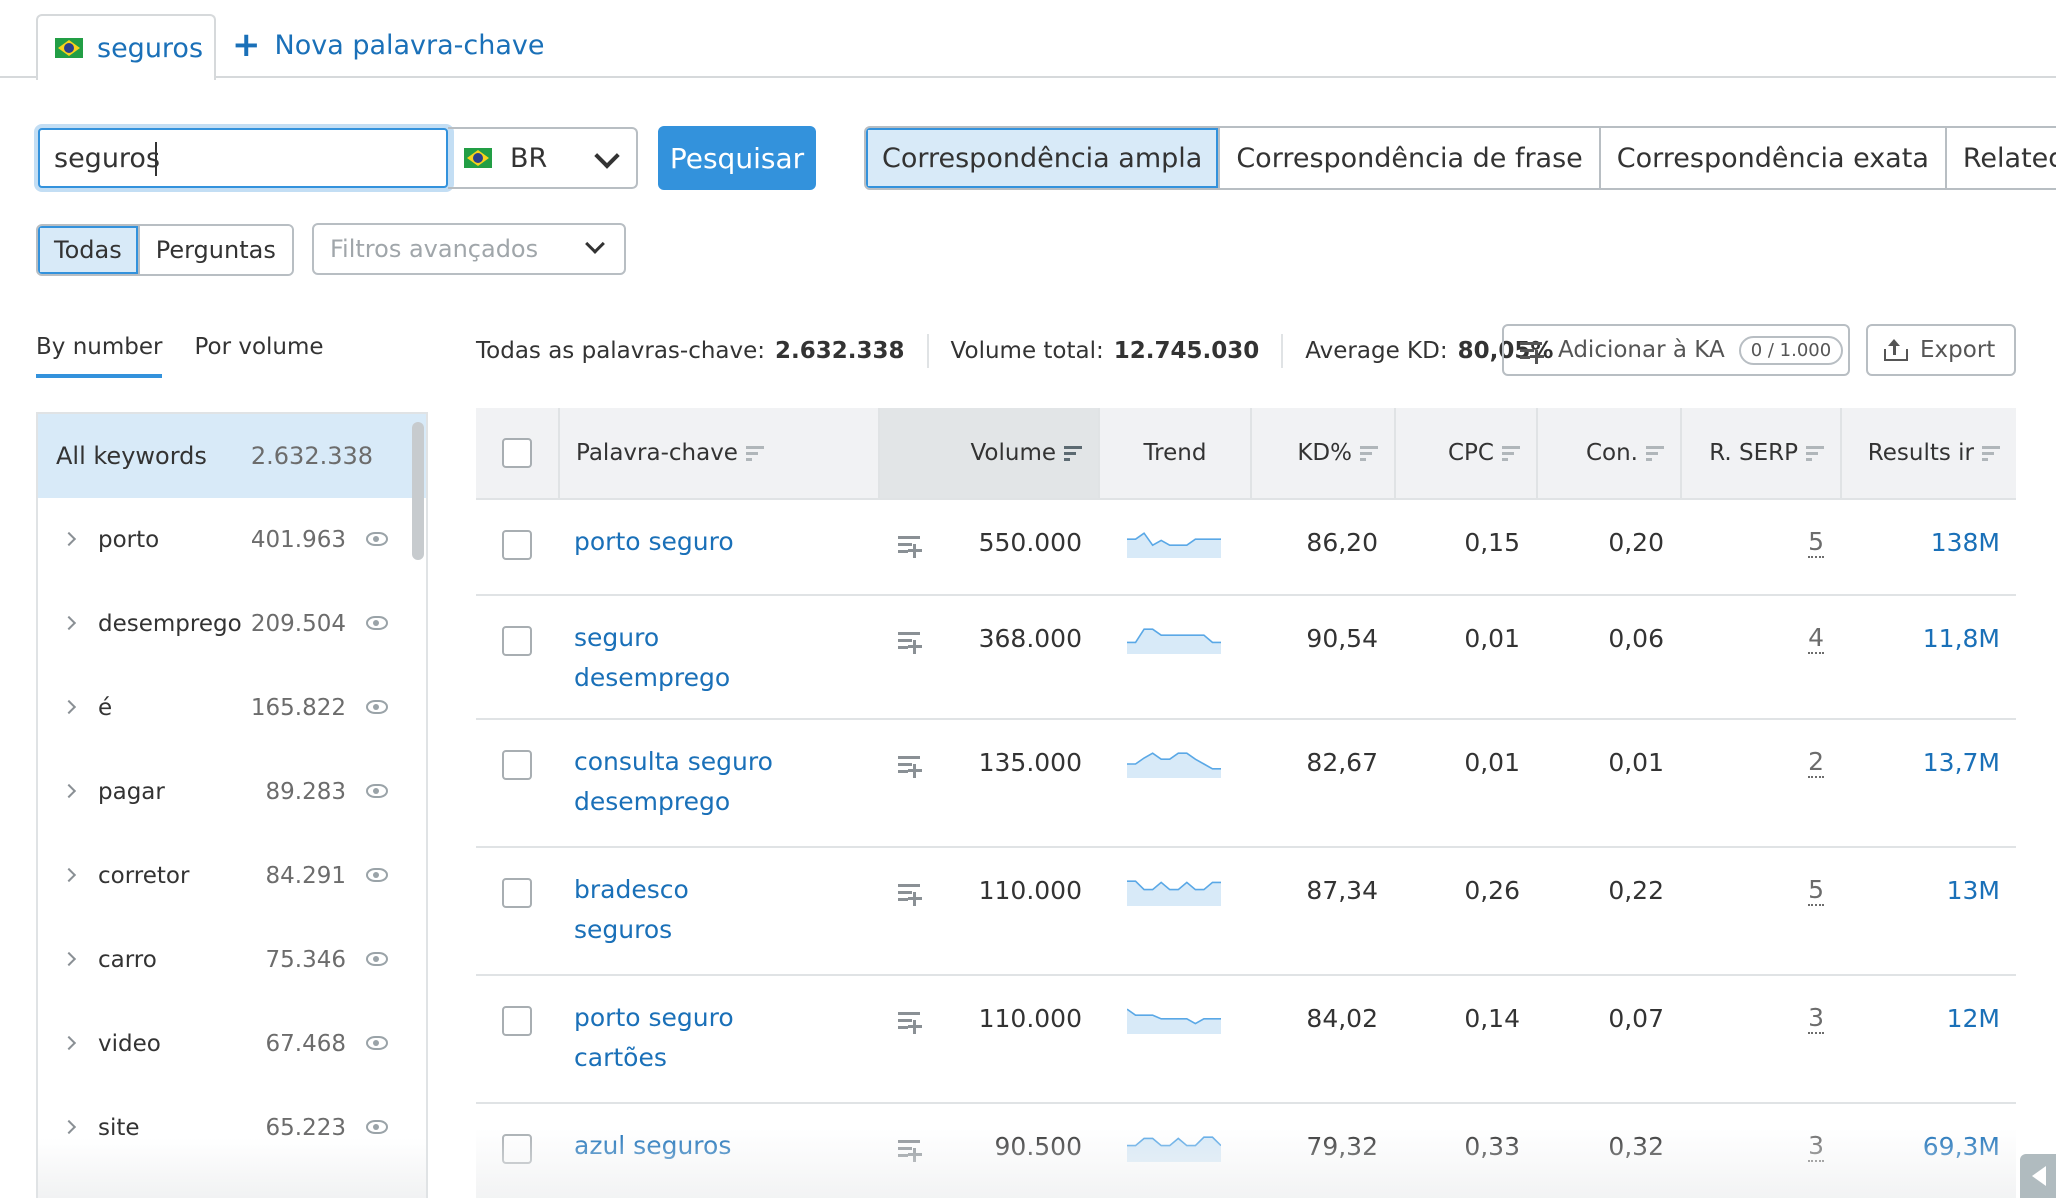 This screenshot has width=2056, height=1198. Describe the element at coordinates (214, 250) in the screenshot. I see `filter-questions-button: Perguntas` at that location.